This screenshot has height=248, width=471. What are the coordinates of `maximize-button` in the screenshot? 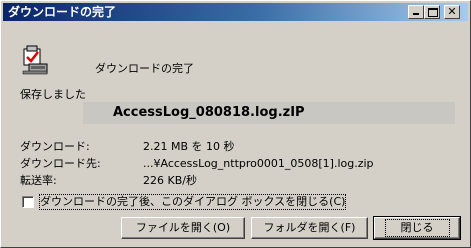 It's located at (432, 12).